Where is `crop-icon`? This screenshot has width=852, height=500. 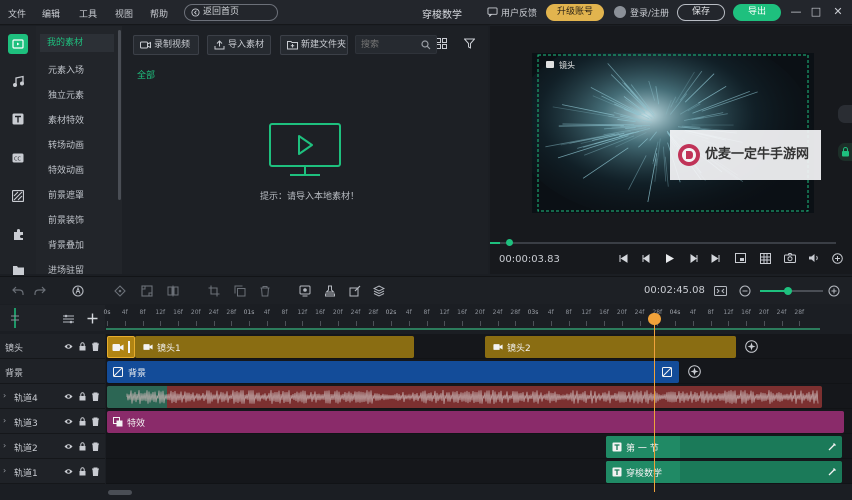 crop-icon is located at coordinates (214, 291).